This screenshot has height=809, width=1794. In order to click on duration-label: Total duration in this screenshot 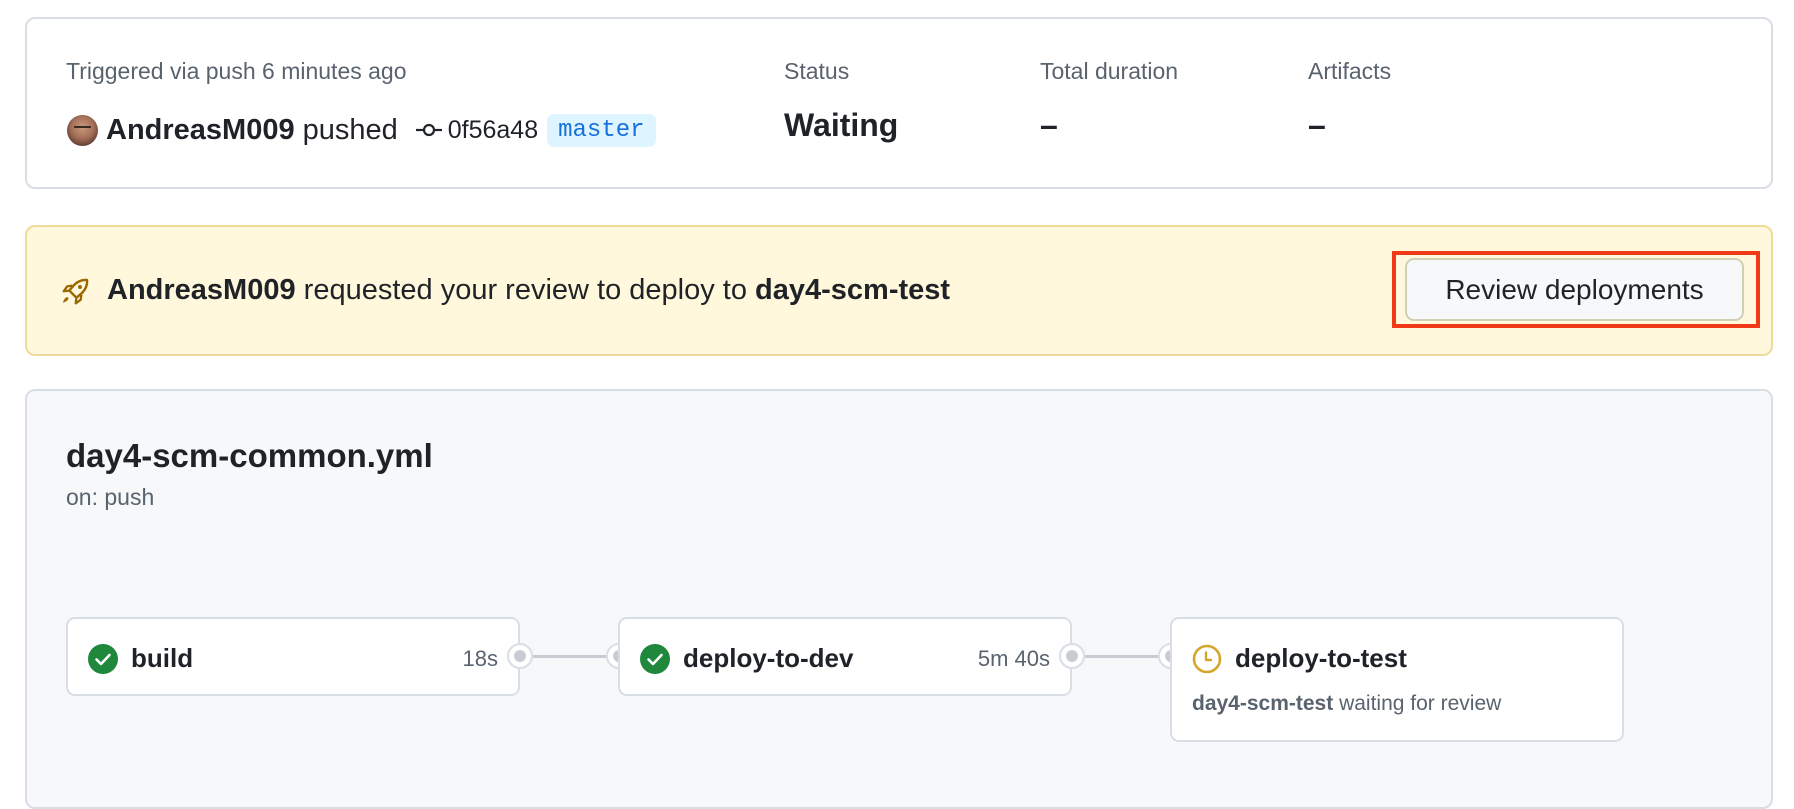, I will do `click(1109, 71)`.